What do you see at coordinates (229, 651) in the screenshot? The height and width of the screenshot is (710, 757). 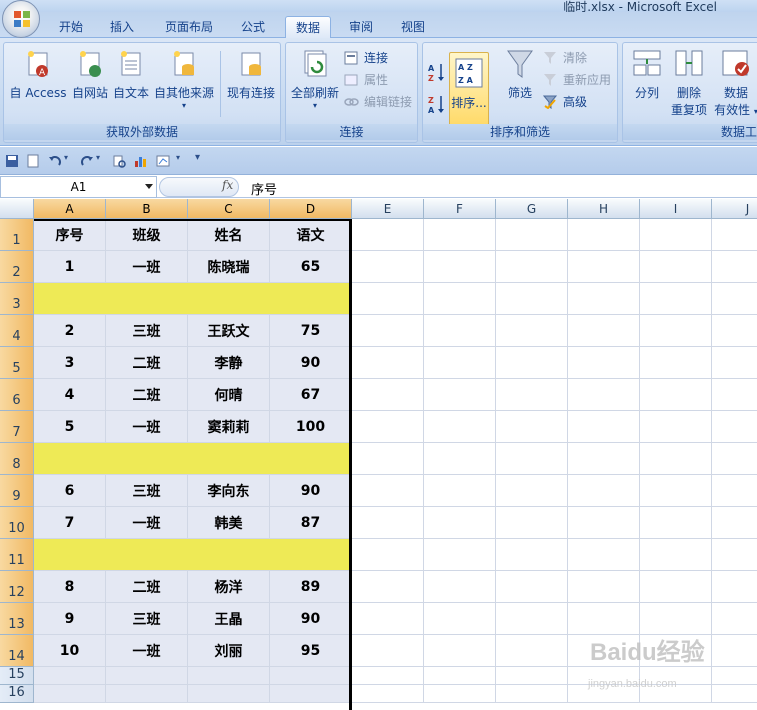 I see `cell-c14: 刘丽` at bounding box center [229, 651].